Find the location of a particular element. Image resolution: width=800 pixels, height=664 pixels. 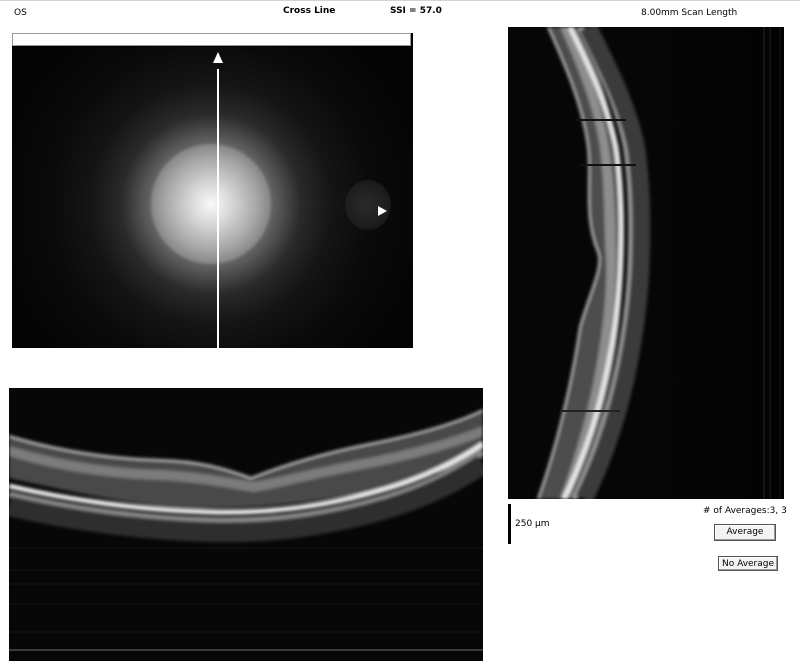

ssi-value: SSI = 57.0 is located at coordinates (416, 11).